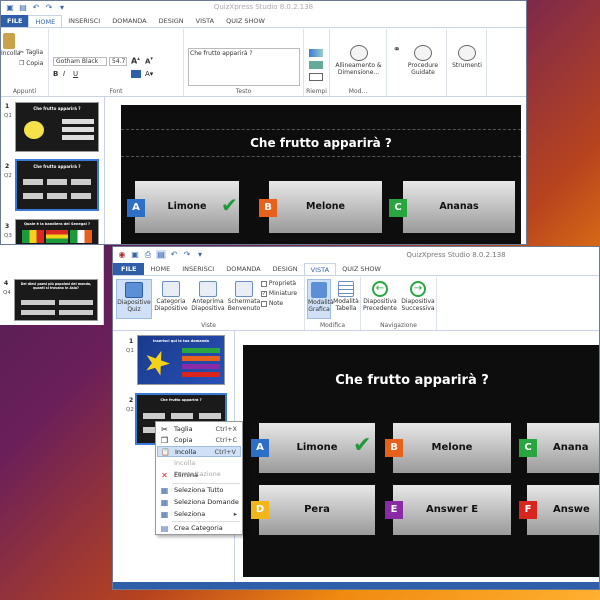  What do you see at coordinates (279, 293) in the screenshot?
I see `thumbnails-checkbox: ✓ Miniature` at bounding box center [279, 293].